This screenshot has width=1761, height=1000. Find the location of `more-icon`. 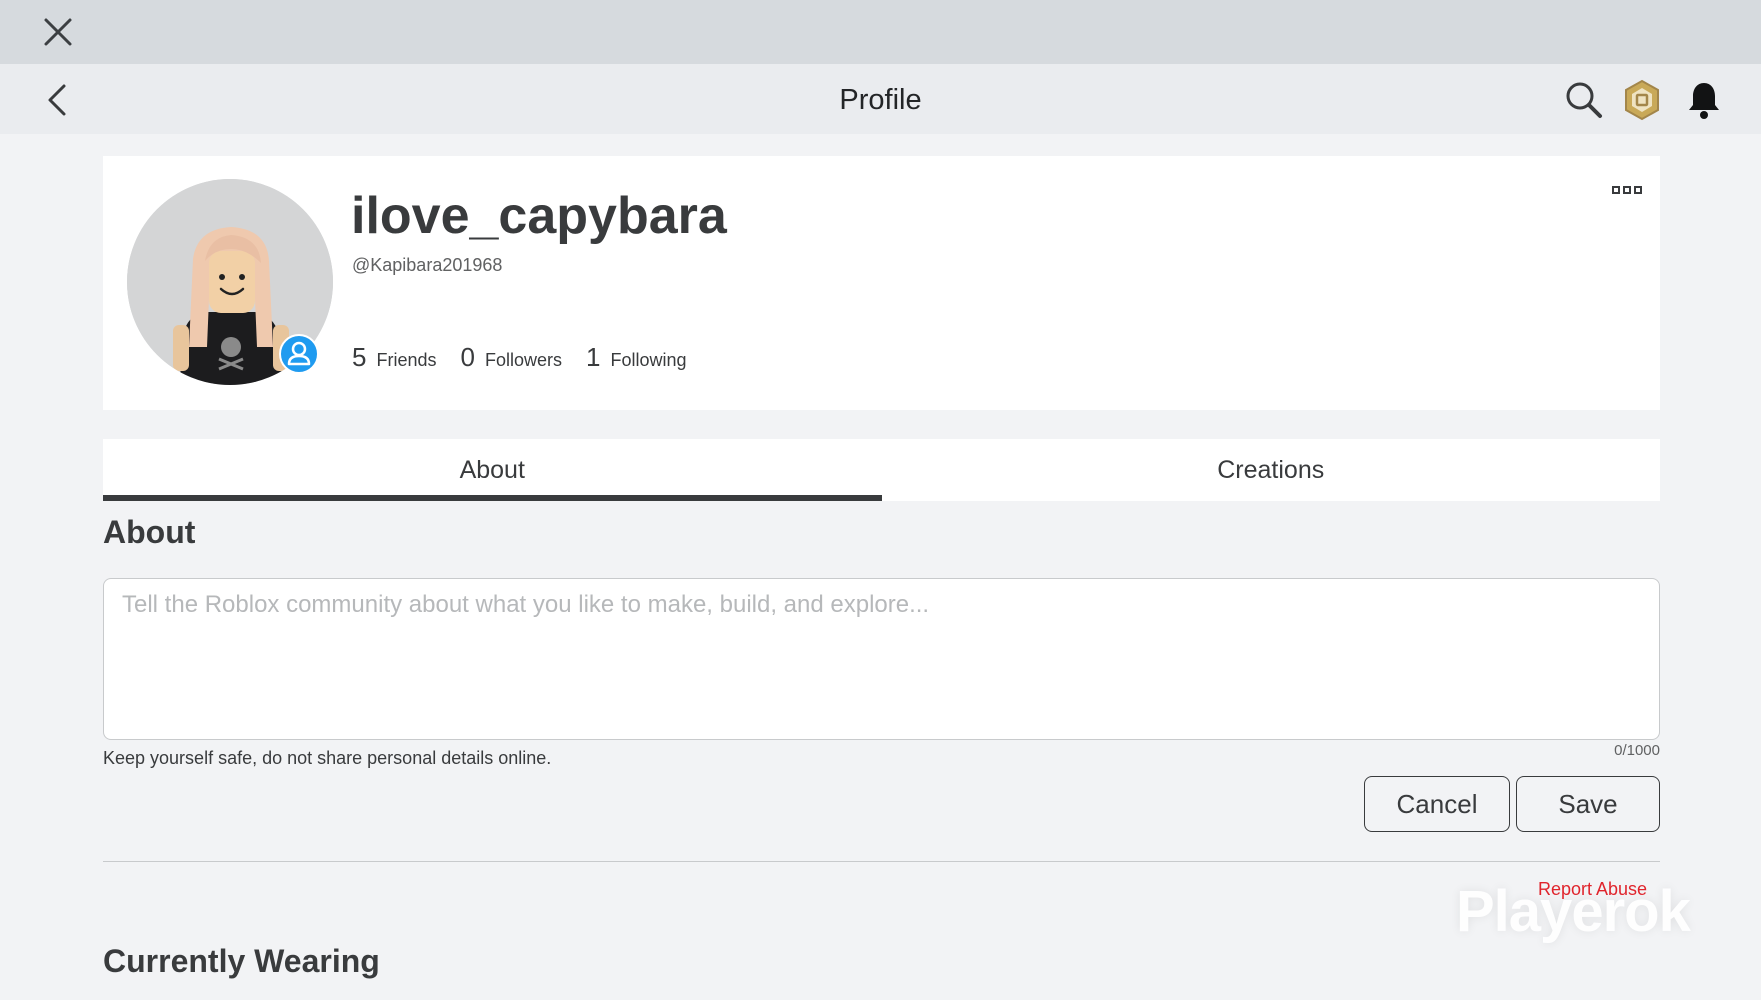

more-icon is located at coordinates (1627, 190).